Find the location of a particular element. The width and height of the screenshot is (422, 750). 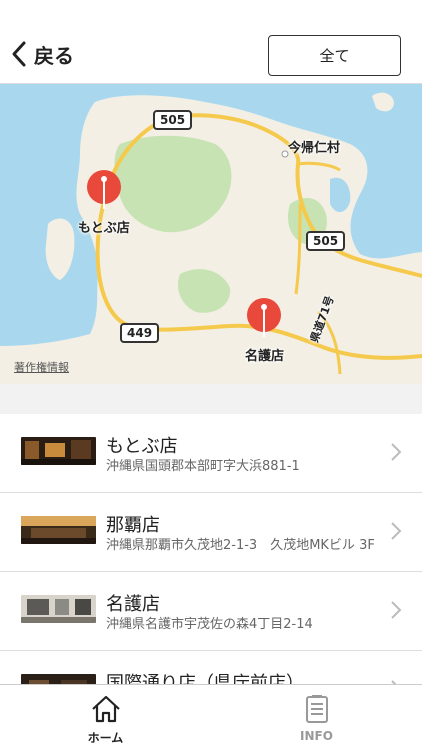

tab-bar: ホーム INFO is located at coordinates (211, 717).